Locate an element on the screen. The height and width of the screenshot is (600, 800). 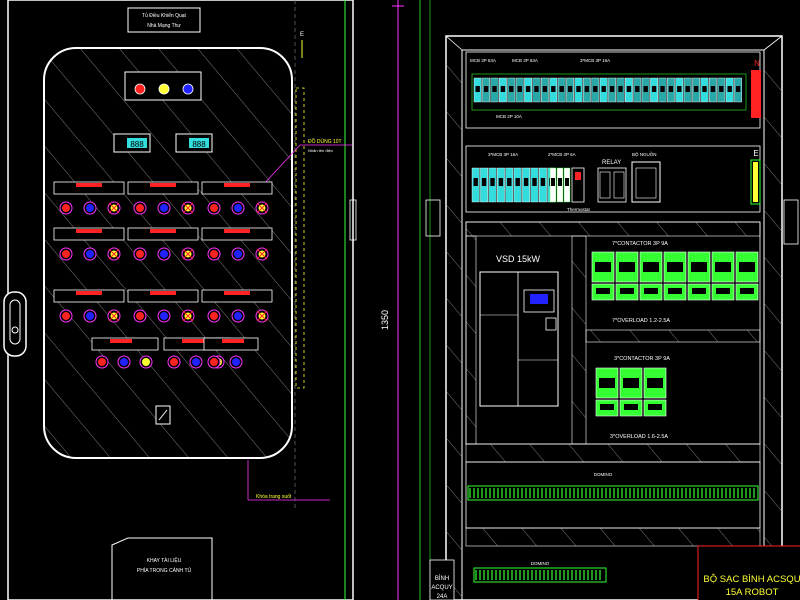
contactor-label-2: 3*CONTACTOR 3P 9A is located at coordinates (642, 359).